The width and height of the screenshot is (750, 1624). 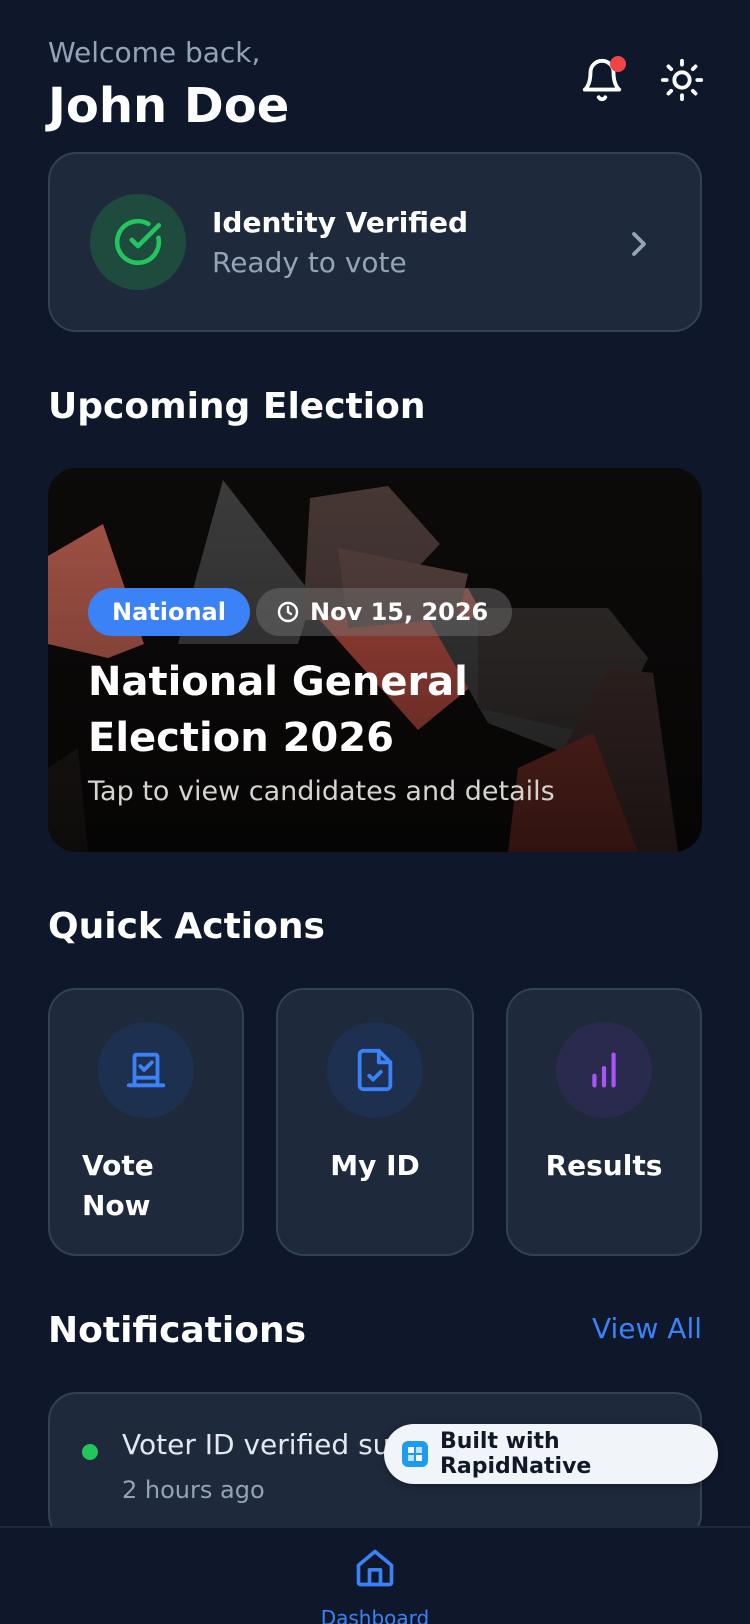 I want to click on id-document-icon, so click(x=375, y=1070).